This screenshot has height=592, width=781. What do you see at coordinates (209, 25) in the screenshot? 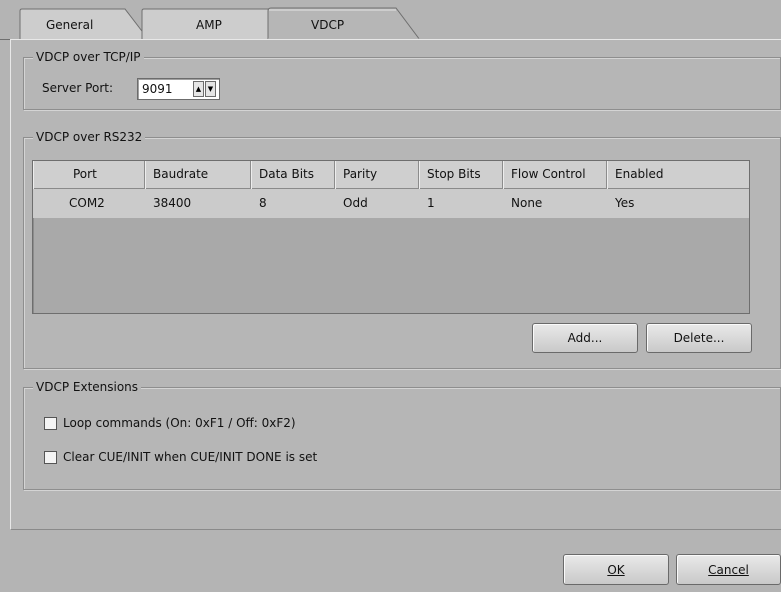
I see `tab-amp: AMP` at bounding box center [209, 25].